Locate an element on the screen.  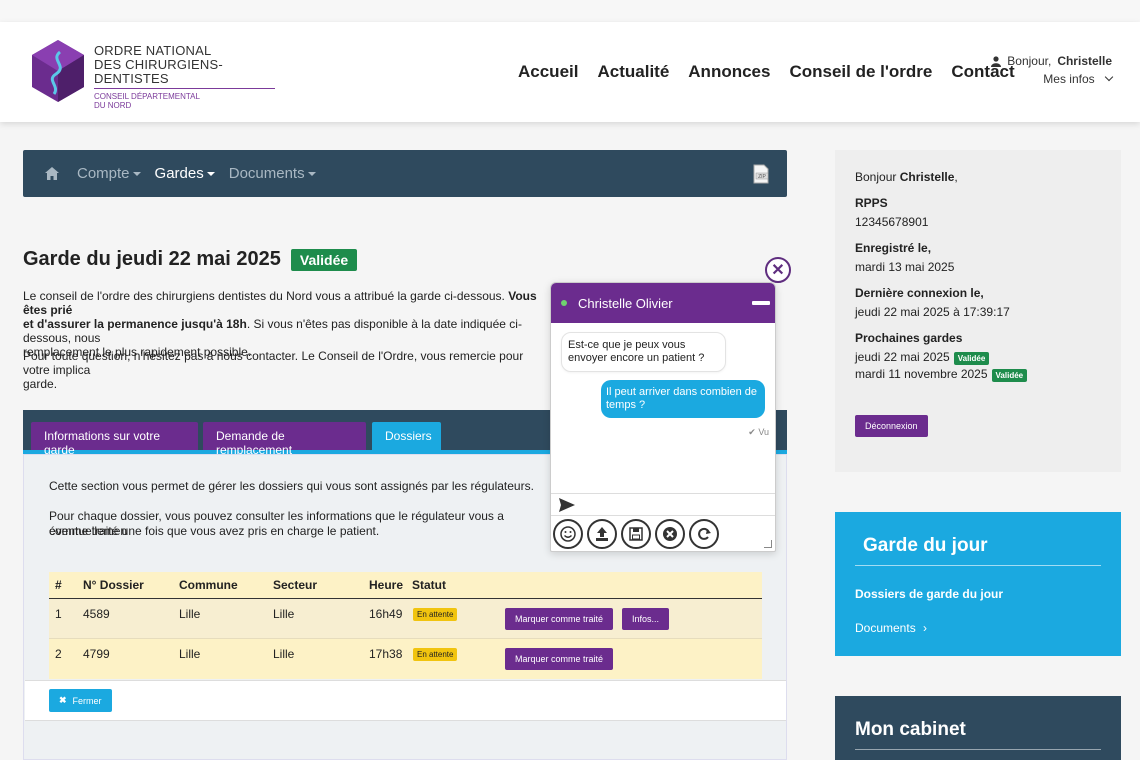
upload-icon is located at coordinates (602, 534).